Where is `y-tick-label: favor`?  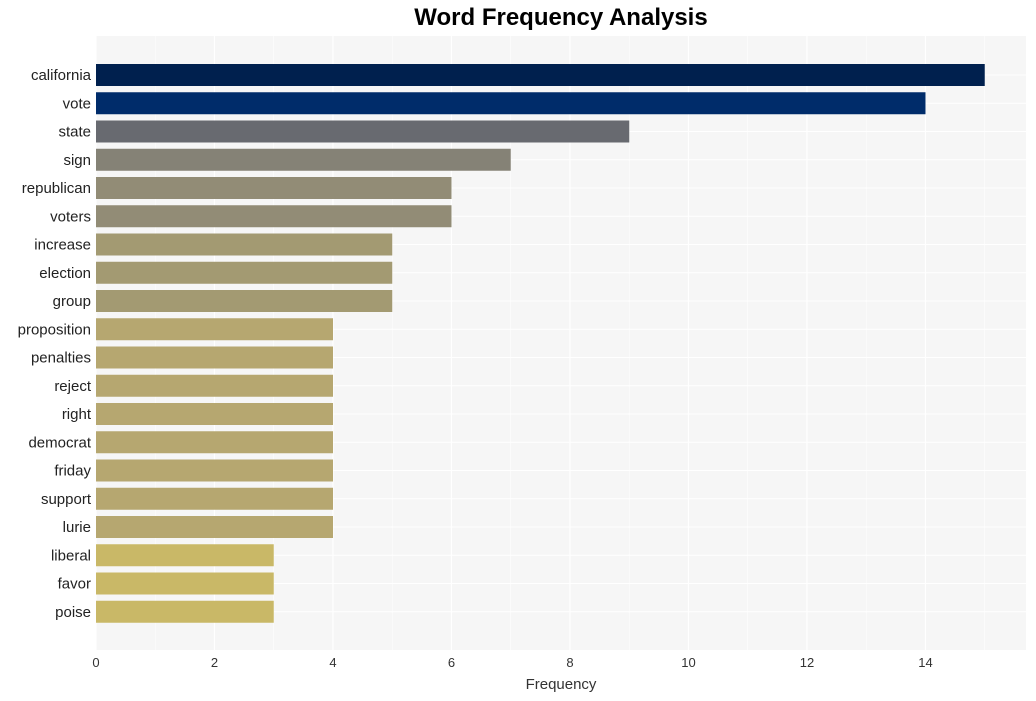
y-tick-label: favor is located at coordinates (74, 584).